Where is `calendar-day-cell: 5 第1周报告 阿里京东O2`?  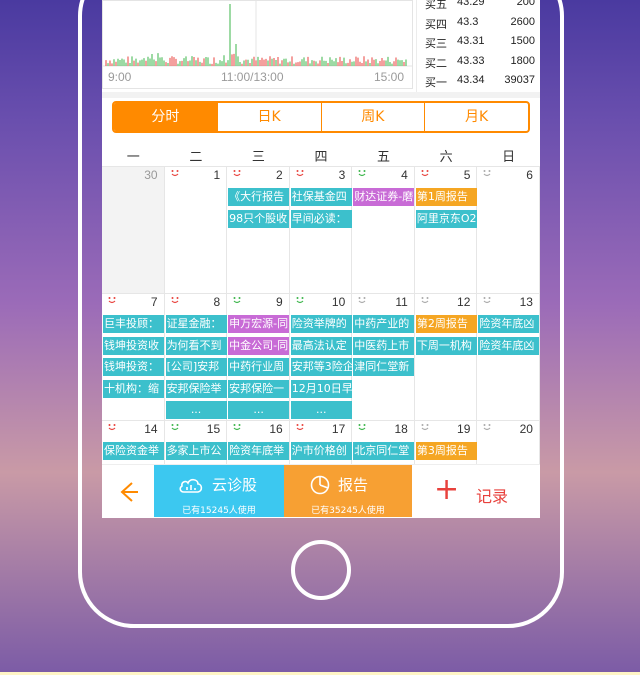
calendar-day-cell: 5 第1周报告 阿里京东O2 is located at coordinates (446, 230).